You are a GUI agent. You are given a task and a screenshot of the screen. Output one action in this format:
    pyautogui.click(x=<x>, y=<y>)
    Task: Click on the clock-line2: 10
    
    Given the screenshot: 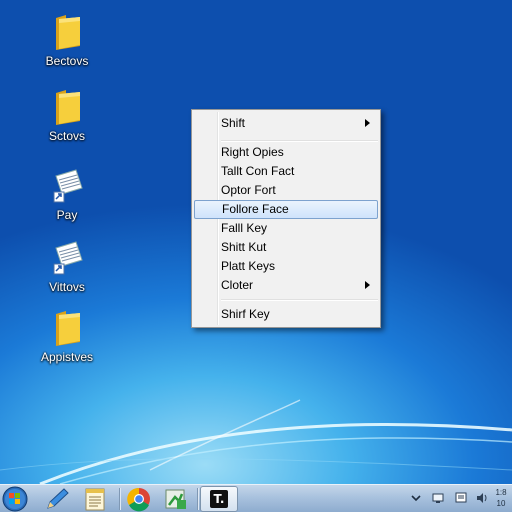 What is the action you would take?
    pyautogui.click(x=501, y=503)
    